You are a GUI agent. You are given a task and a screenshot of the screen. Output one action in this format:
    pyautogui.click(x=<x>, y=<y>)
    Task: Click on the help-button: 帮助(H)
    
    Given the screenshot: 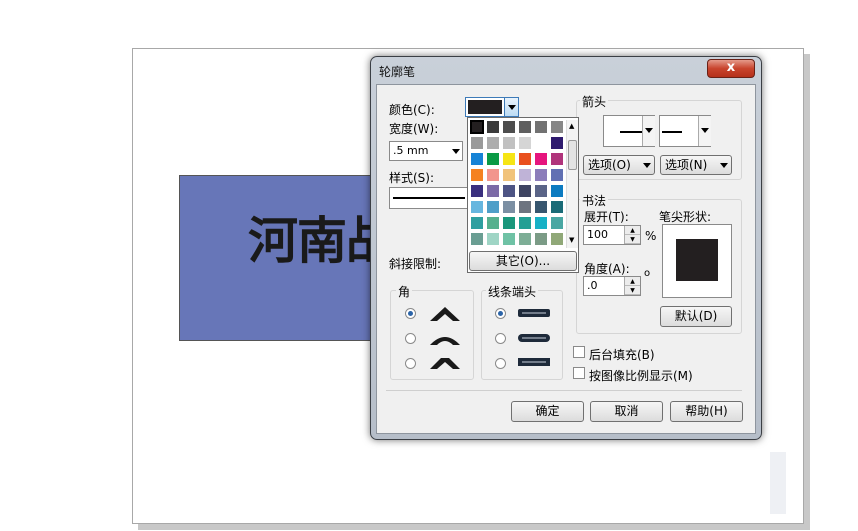 What is the action you would take?
    pyautogui.click(x=706, y=411)
    